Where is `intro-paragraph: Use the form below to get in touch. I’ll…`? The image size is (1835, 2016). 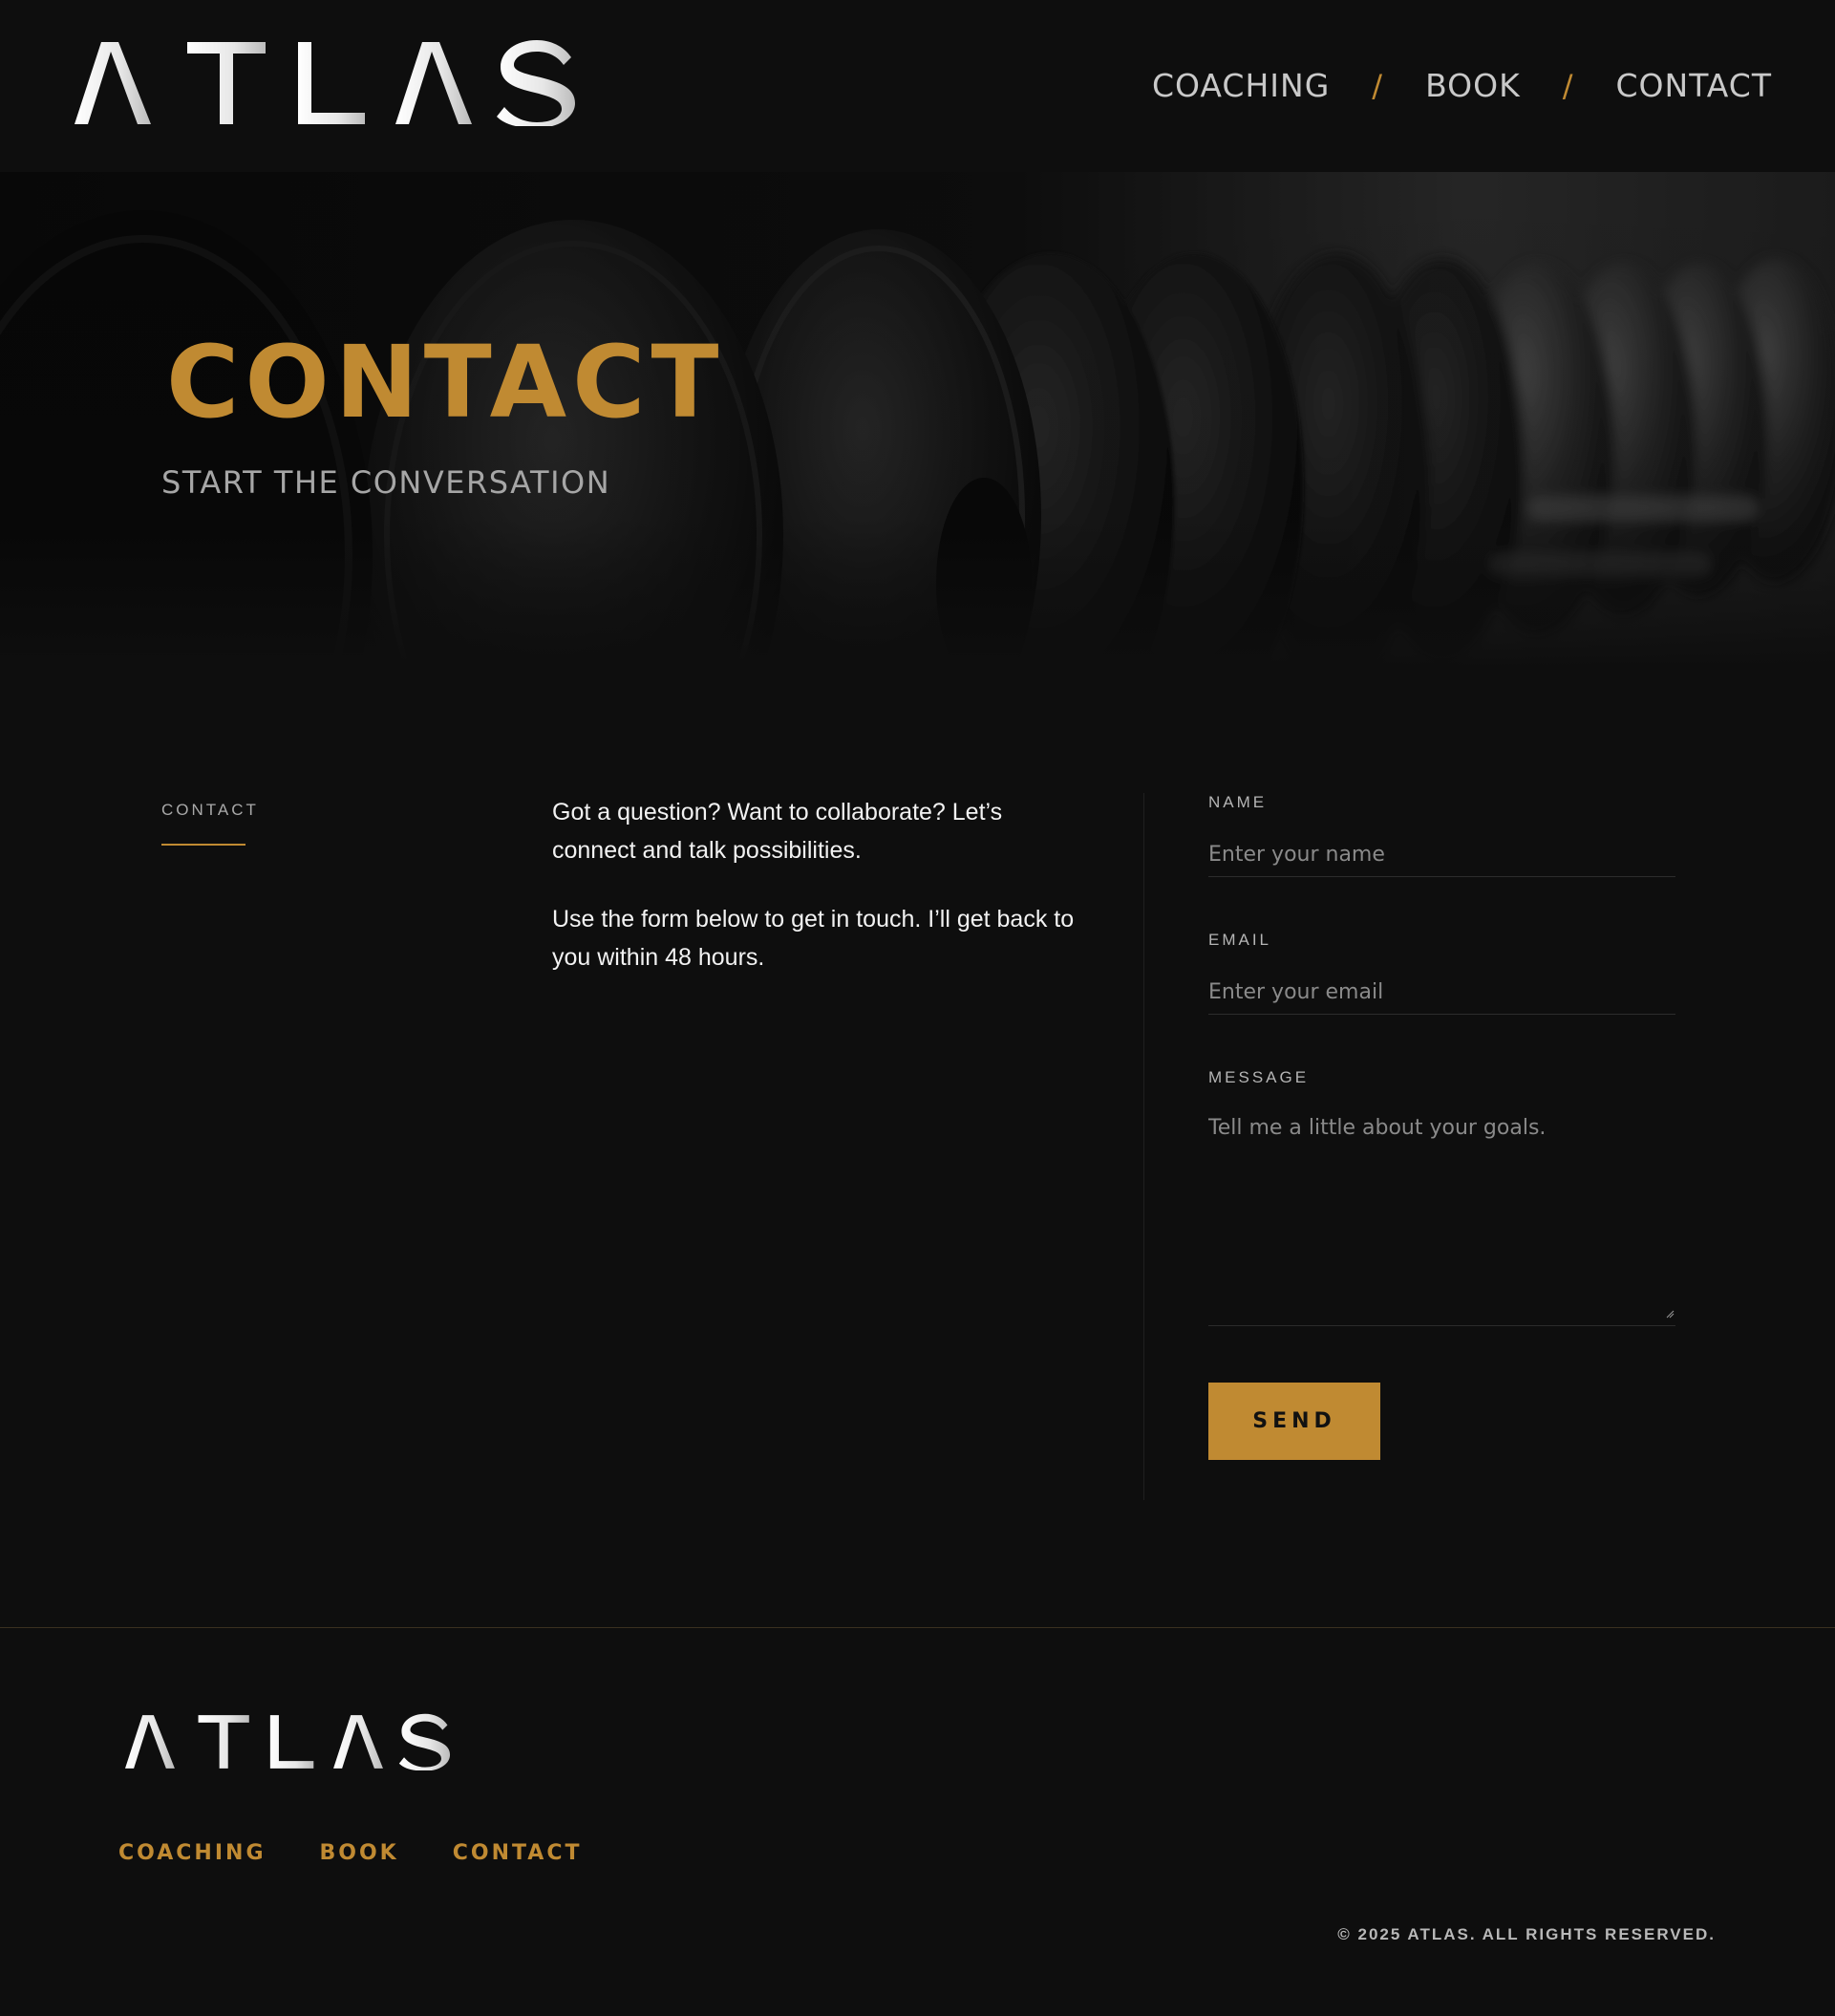
intro-paragraph: Use the form below to get in touch. I’ll… is located at coordinates (814, 939).